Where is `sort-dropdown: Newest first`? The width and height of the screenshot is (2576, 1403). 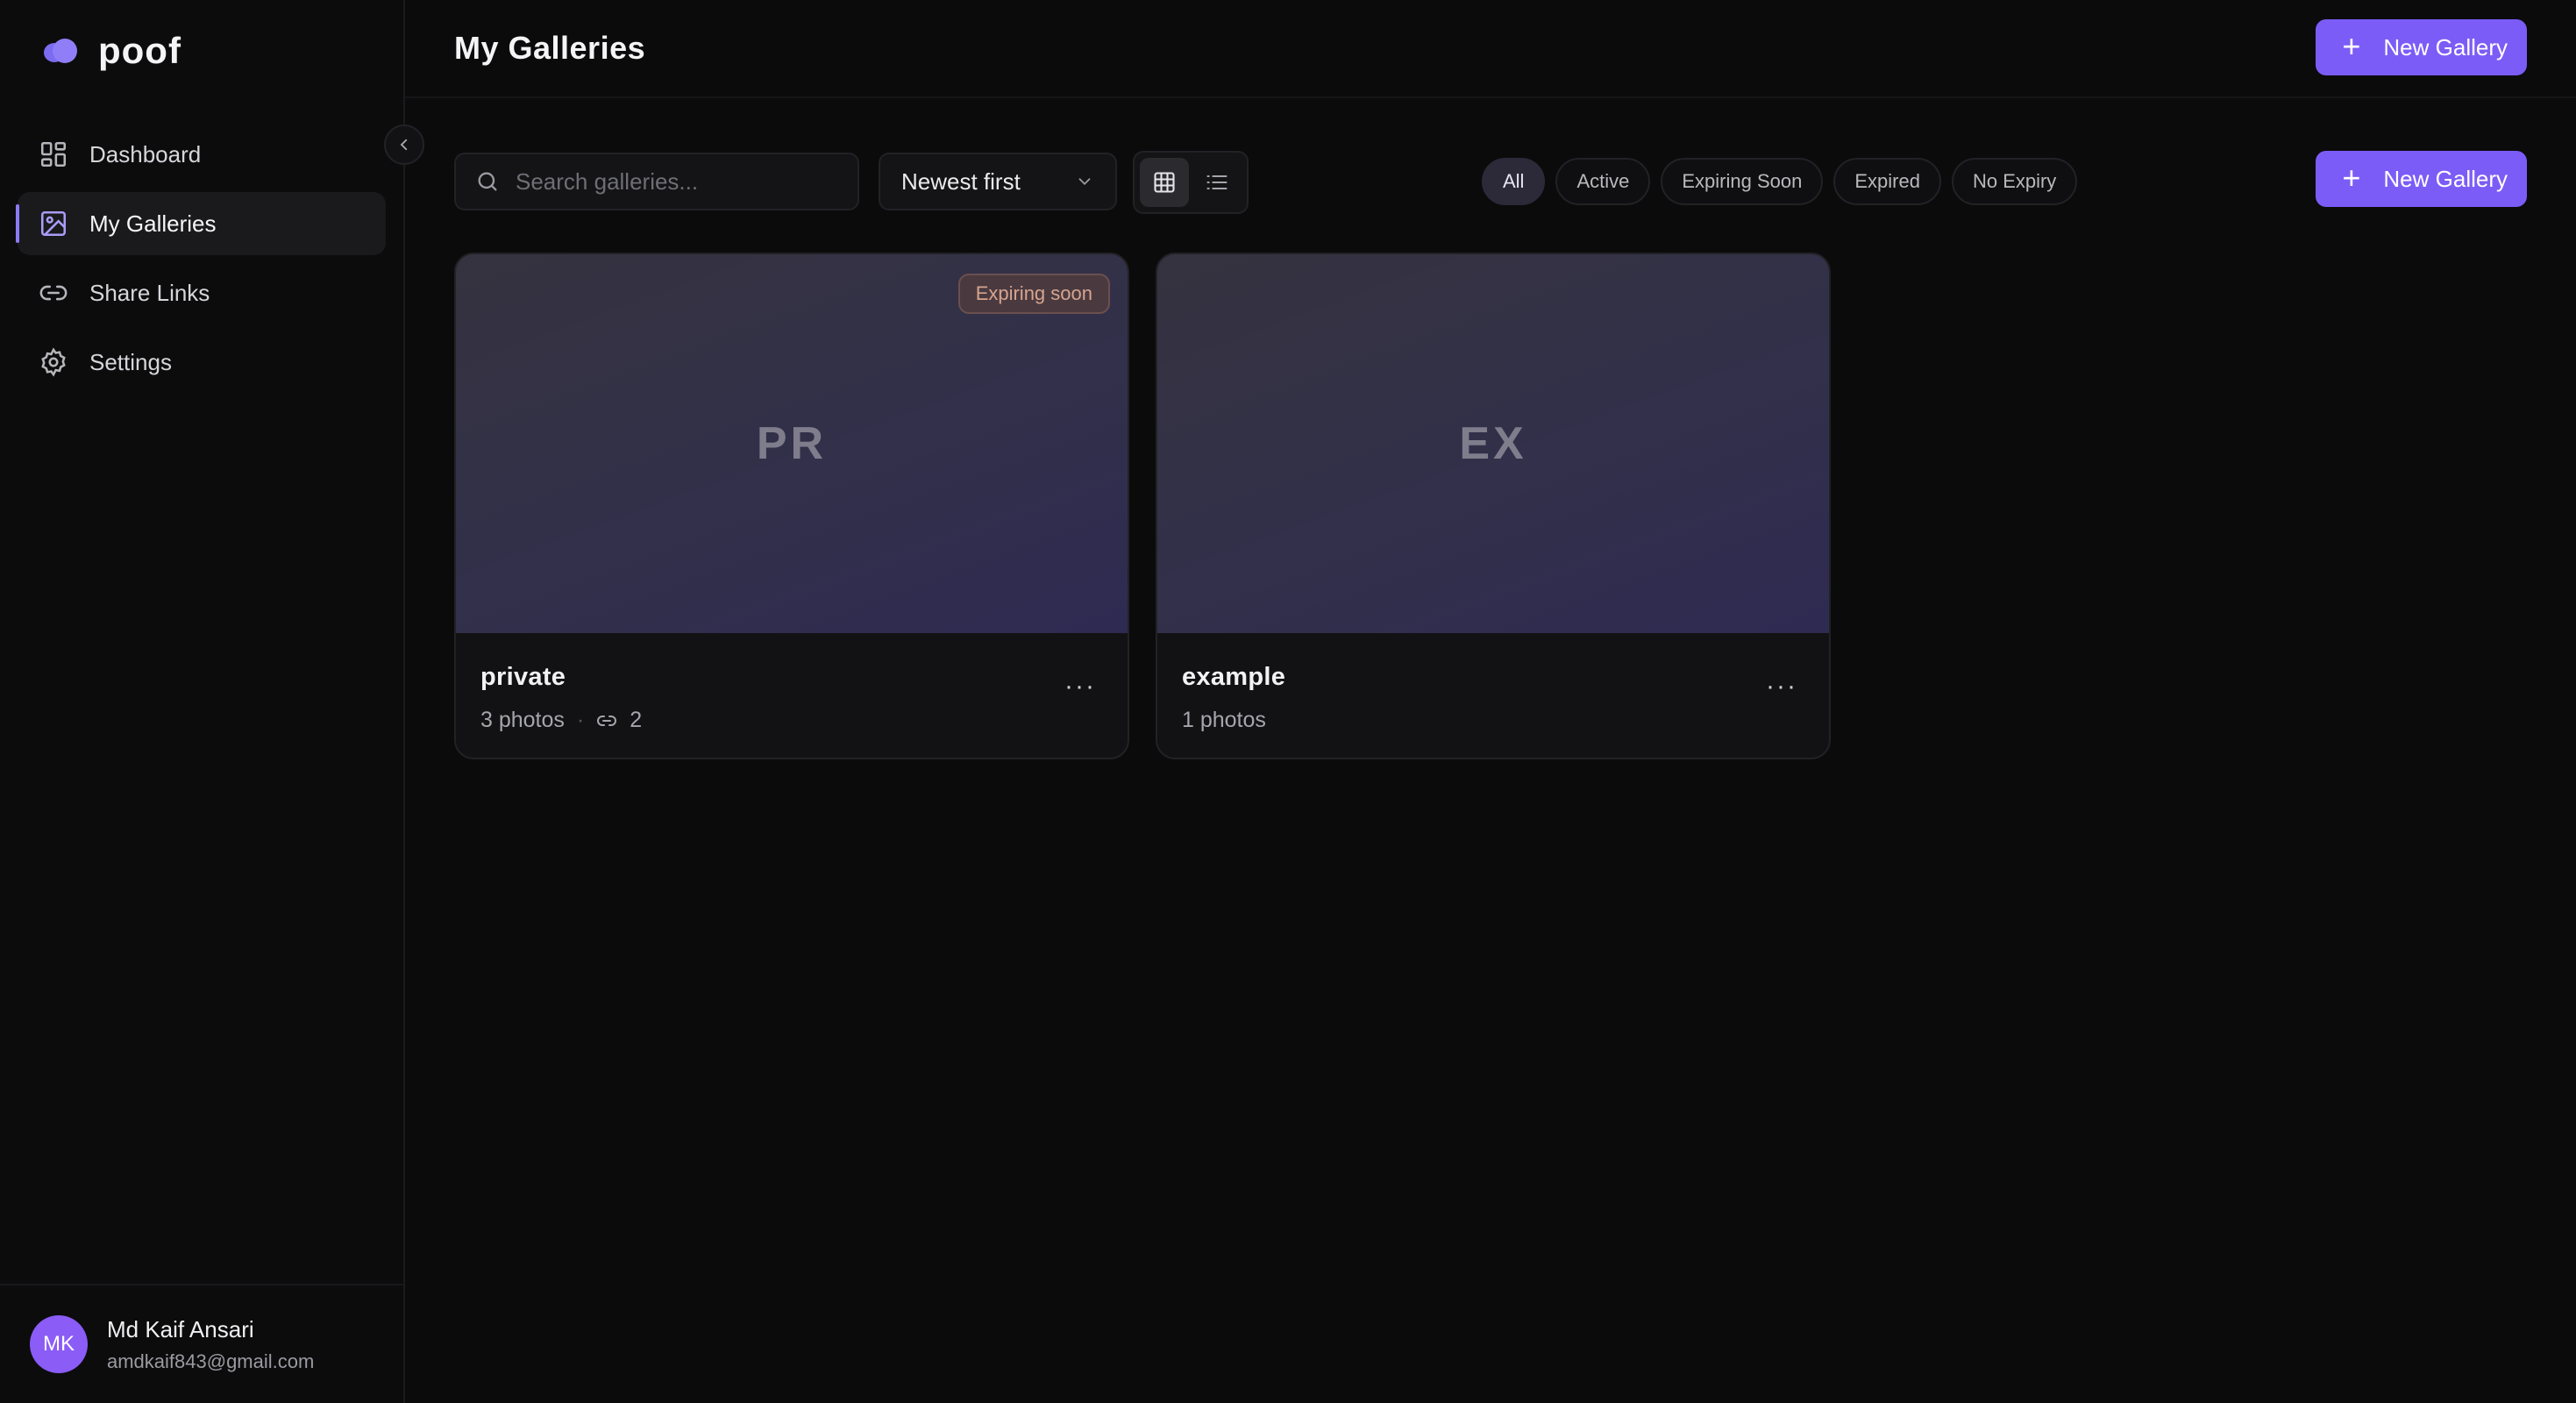 sort-dropdown: Newest first is located at coordinates (998, 181).